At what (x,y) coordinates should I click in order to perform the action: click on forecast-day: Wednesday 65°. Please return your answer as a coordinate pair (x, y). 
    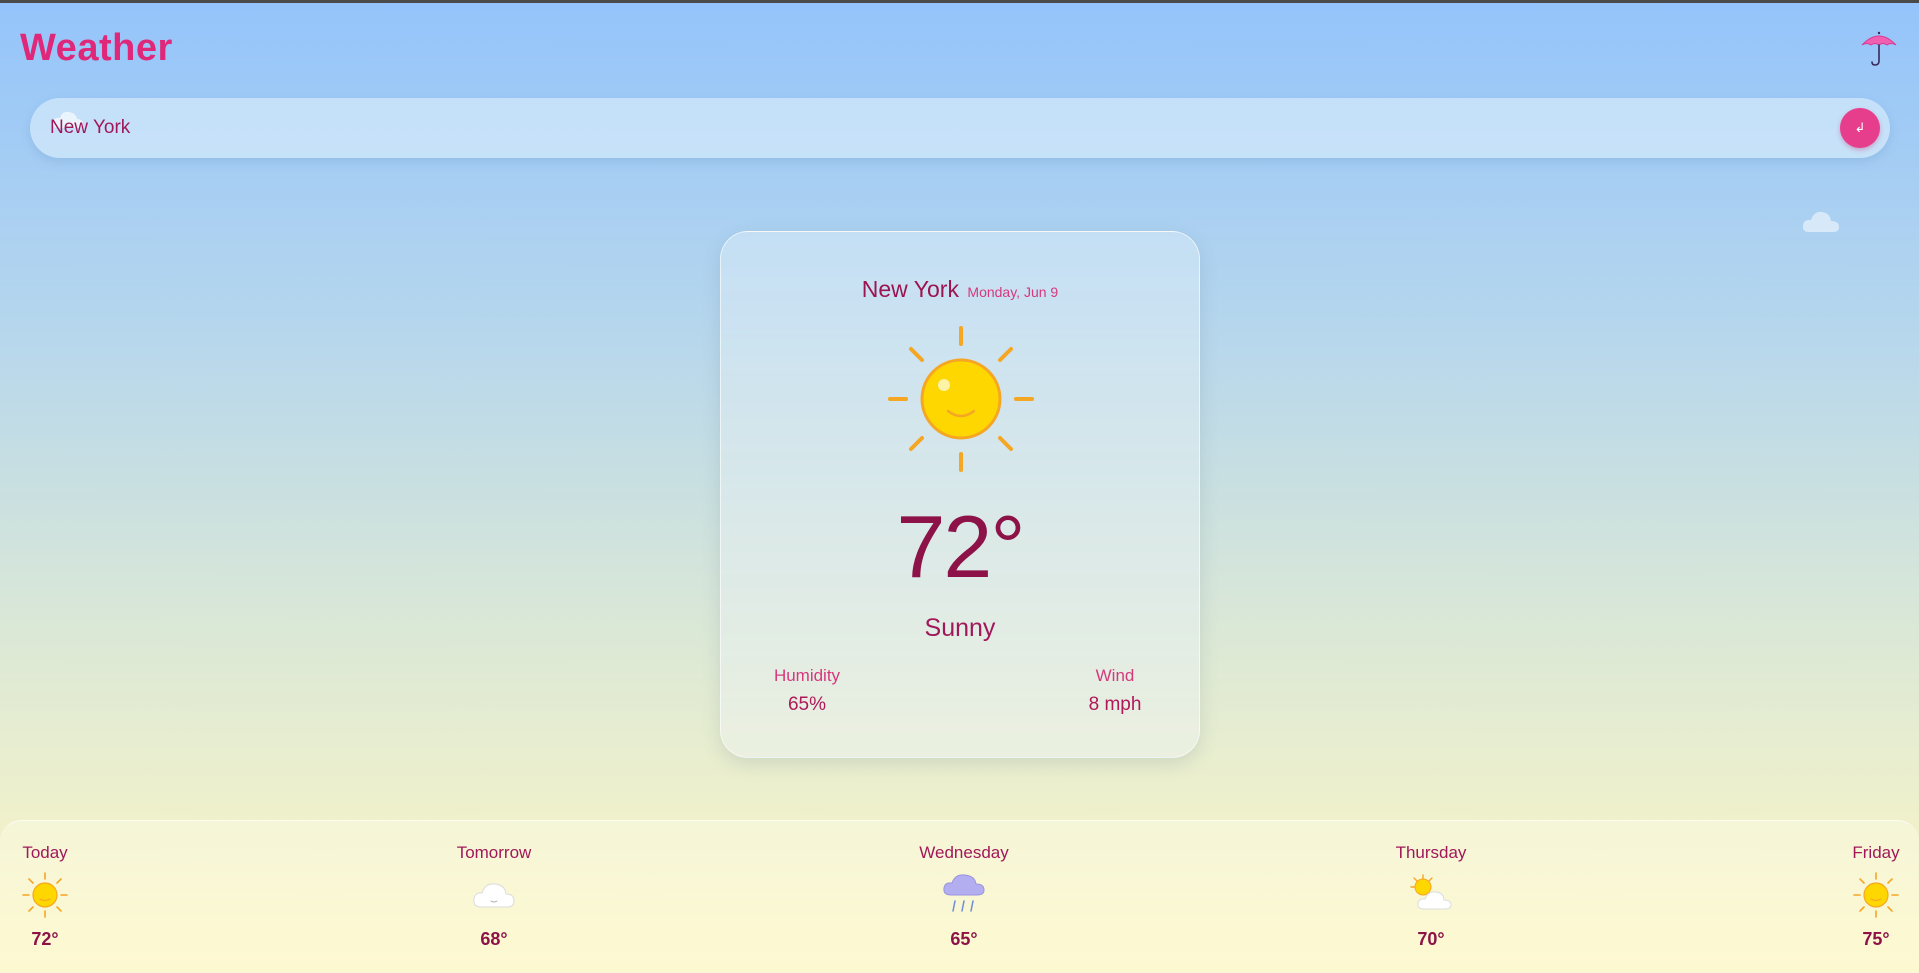
    Looking at the image, I should click on (964, 896).